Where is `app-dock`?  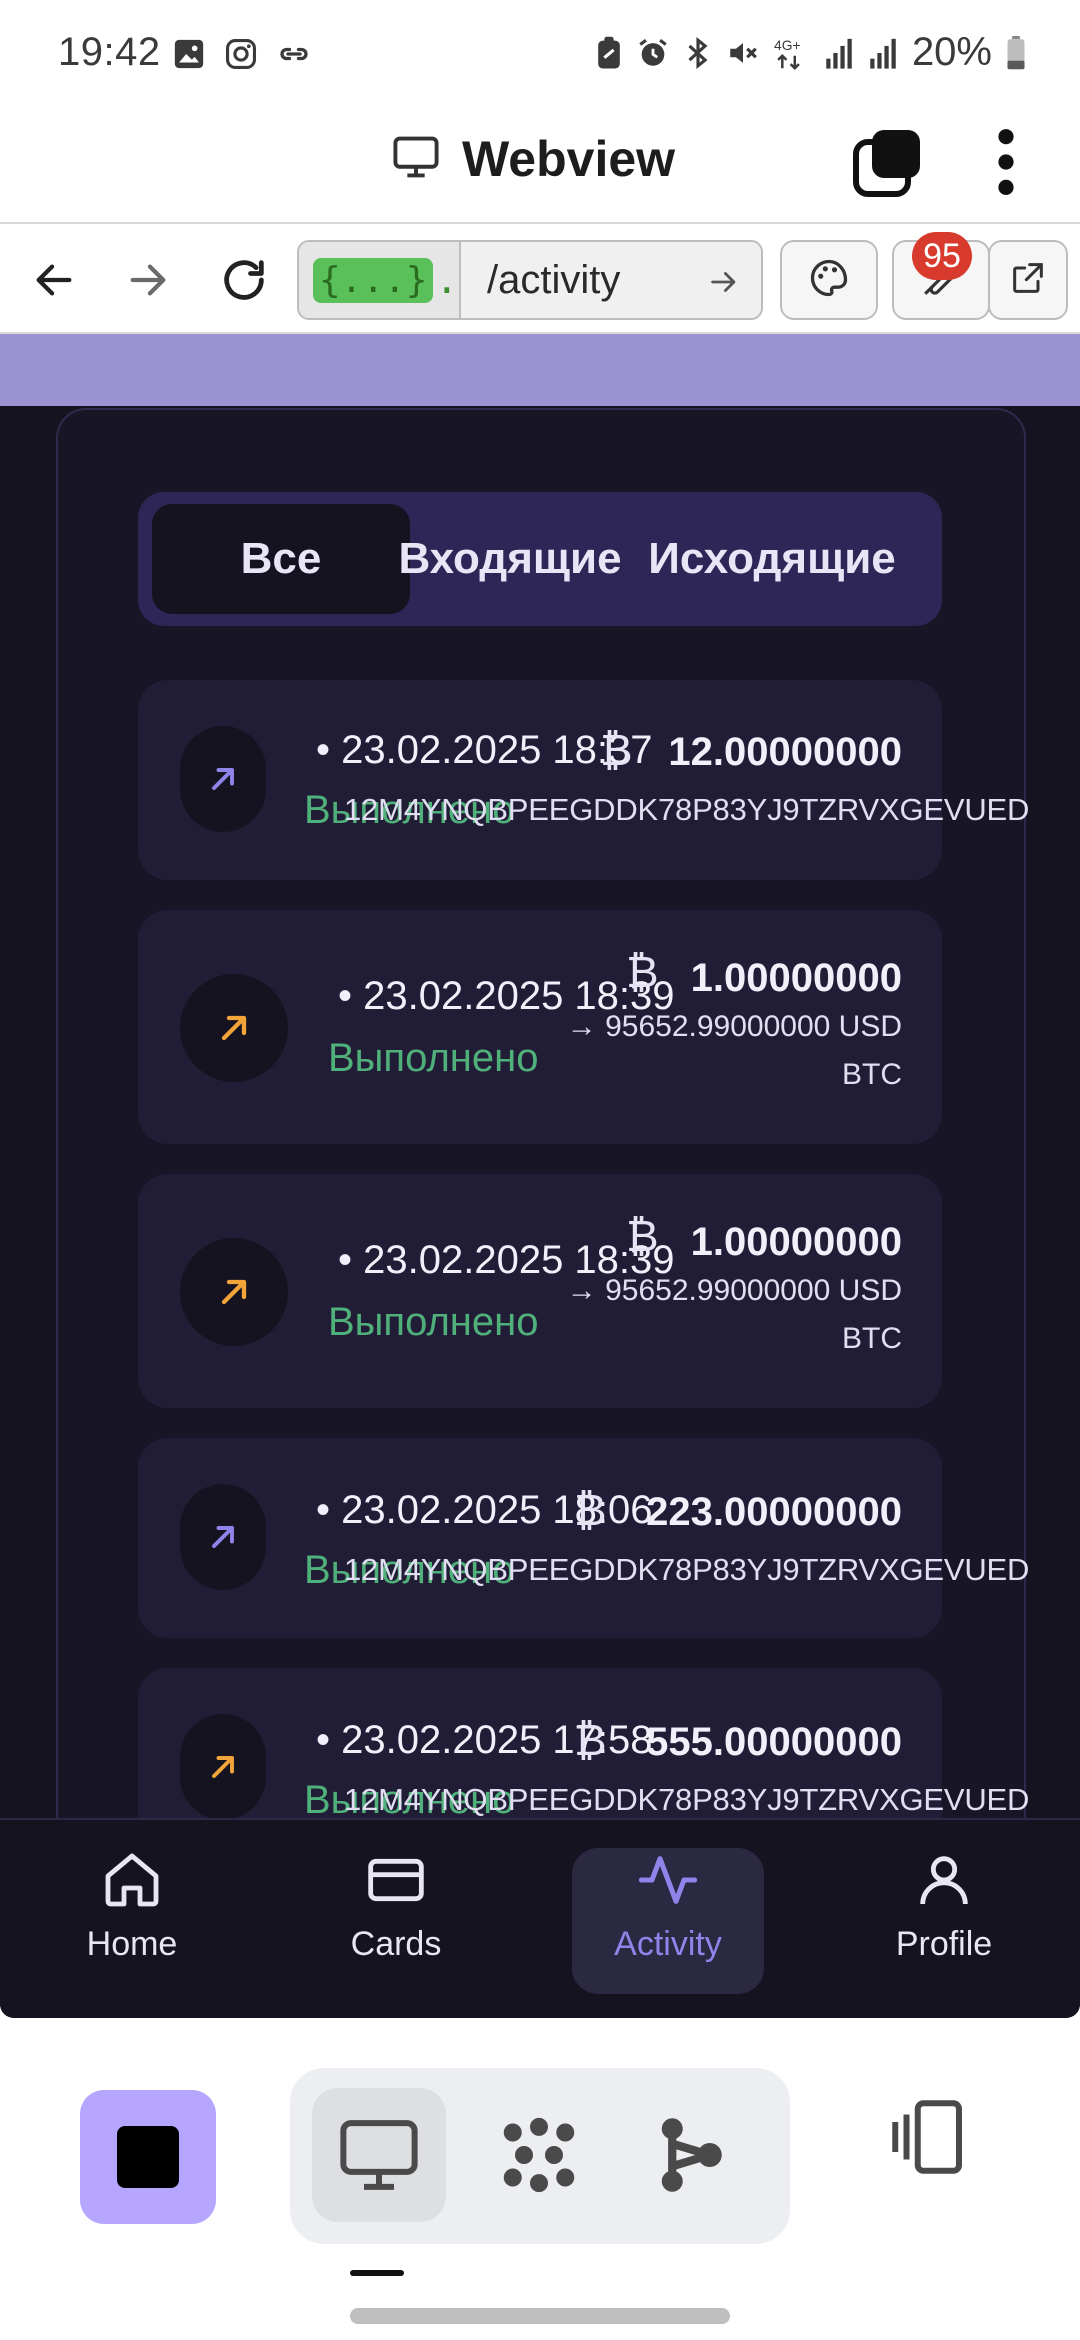
app-dock is located at coordinates (540, 2179).